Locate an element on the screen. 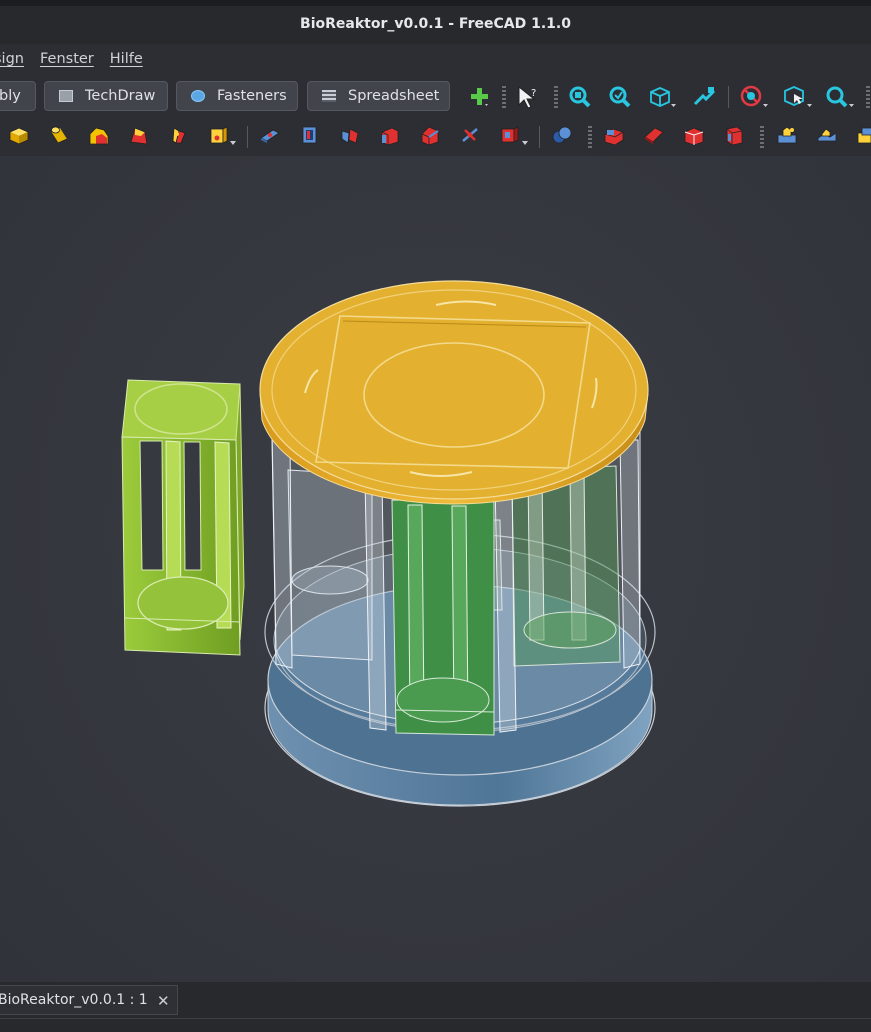 The image size is (871, 1032). part-toolbar is located at coordinates (435, 136).